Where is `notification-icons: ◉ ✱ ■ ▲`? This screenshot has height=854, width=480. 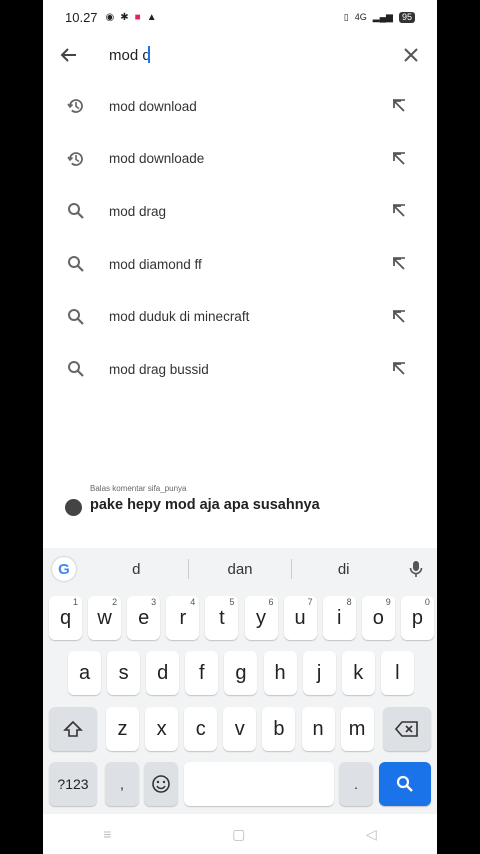
notification-icons: ◉ ✱ ■ ▲ is located at coordinates (131, 17).